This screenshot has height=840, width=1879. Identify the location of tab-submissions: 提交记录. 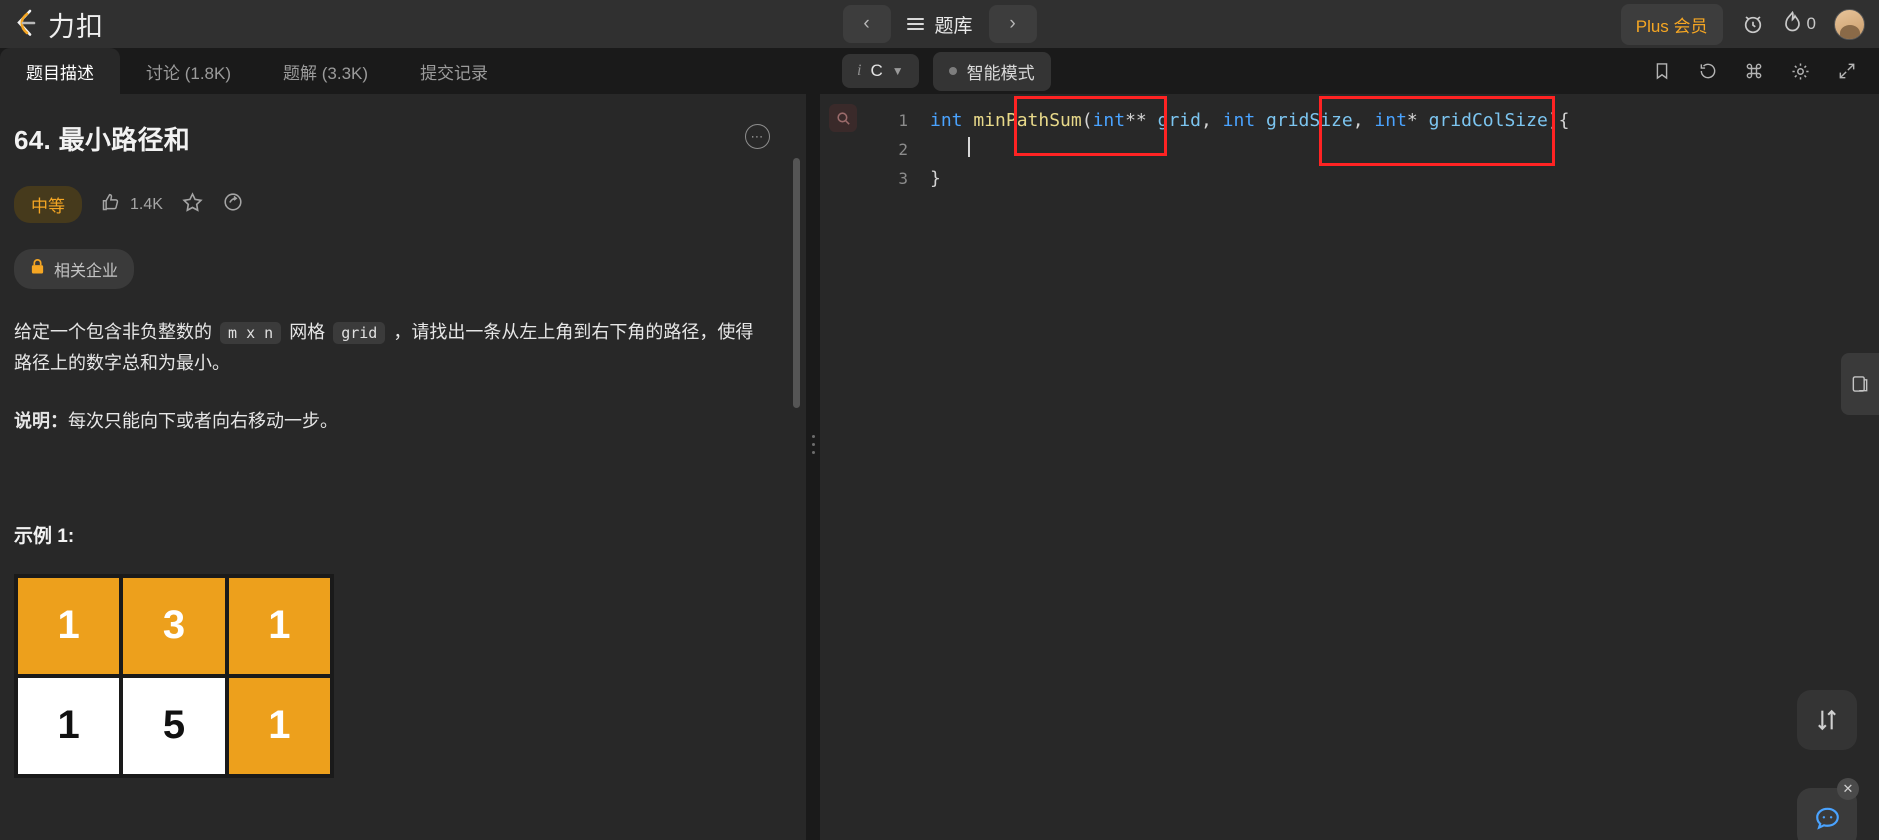
(454, 71).